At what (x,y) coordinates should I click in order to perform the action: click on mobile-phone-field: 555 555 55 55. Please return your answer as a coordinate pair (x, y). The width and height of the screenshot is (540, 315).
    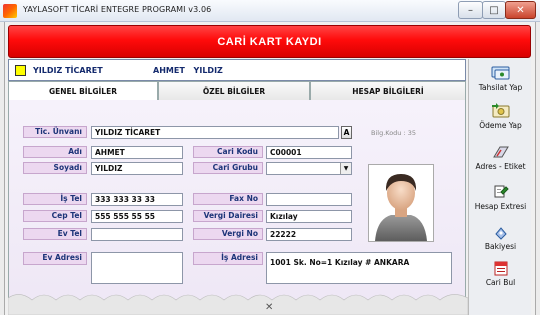
    Looking at the image, I should click on (137, 216).